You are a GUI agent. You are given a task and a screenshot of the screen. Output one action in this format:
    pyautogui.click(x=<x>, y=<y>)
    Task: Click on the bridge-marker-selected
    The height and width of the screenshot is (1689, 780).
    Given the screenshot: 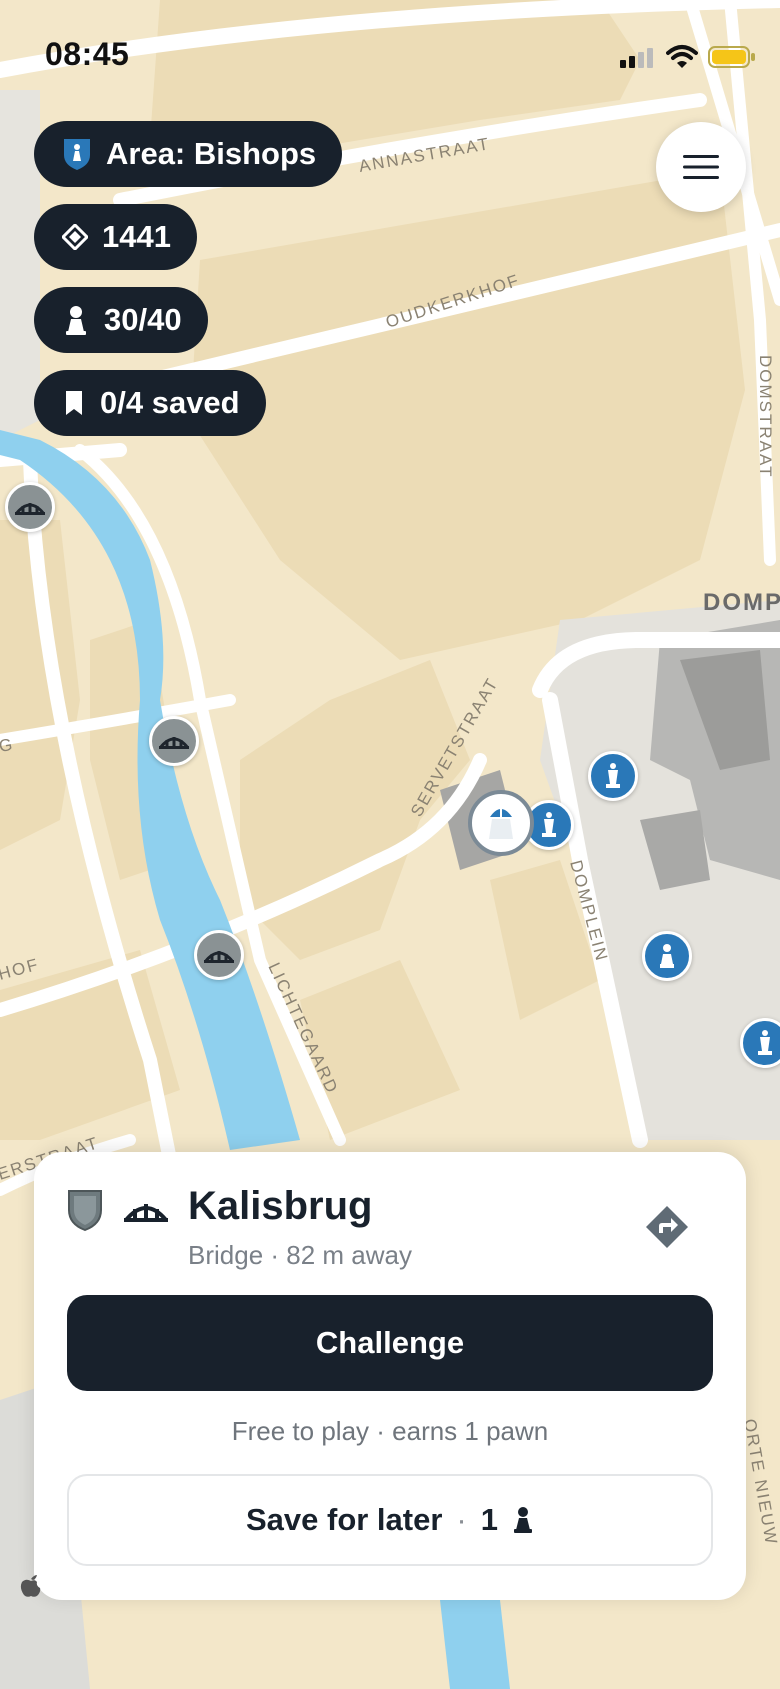 What is the action you would take?
    pyautogui.click(x=219, y=955)
    